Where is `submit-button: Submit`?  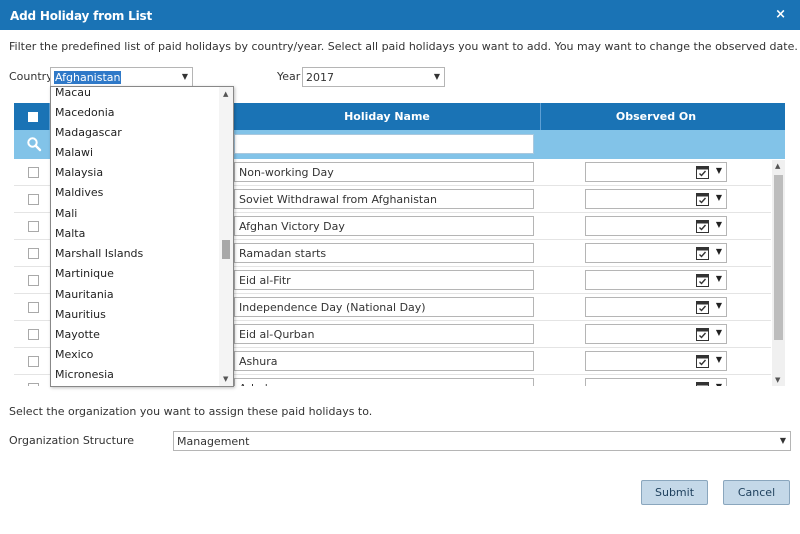
submit-button: Submit is located at coordinates (674, 492).